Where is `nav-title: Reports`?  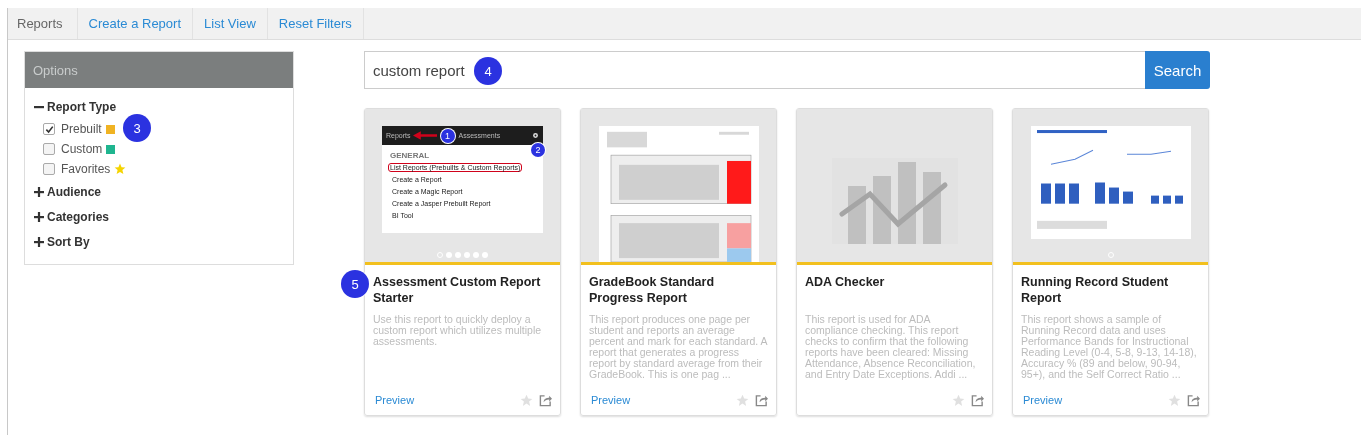 nav-title: Reports is located at coordinates (43, 23).